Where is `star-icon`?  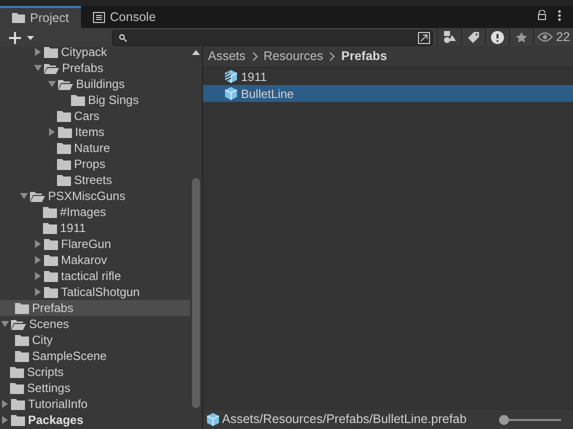 star-icon is located at coordinates (522, 37).